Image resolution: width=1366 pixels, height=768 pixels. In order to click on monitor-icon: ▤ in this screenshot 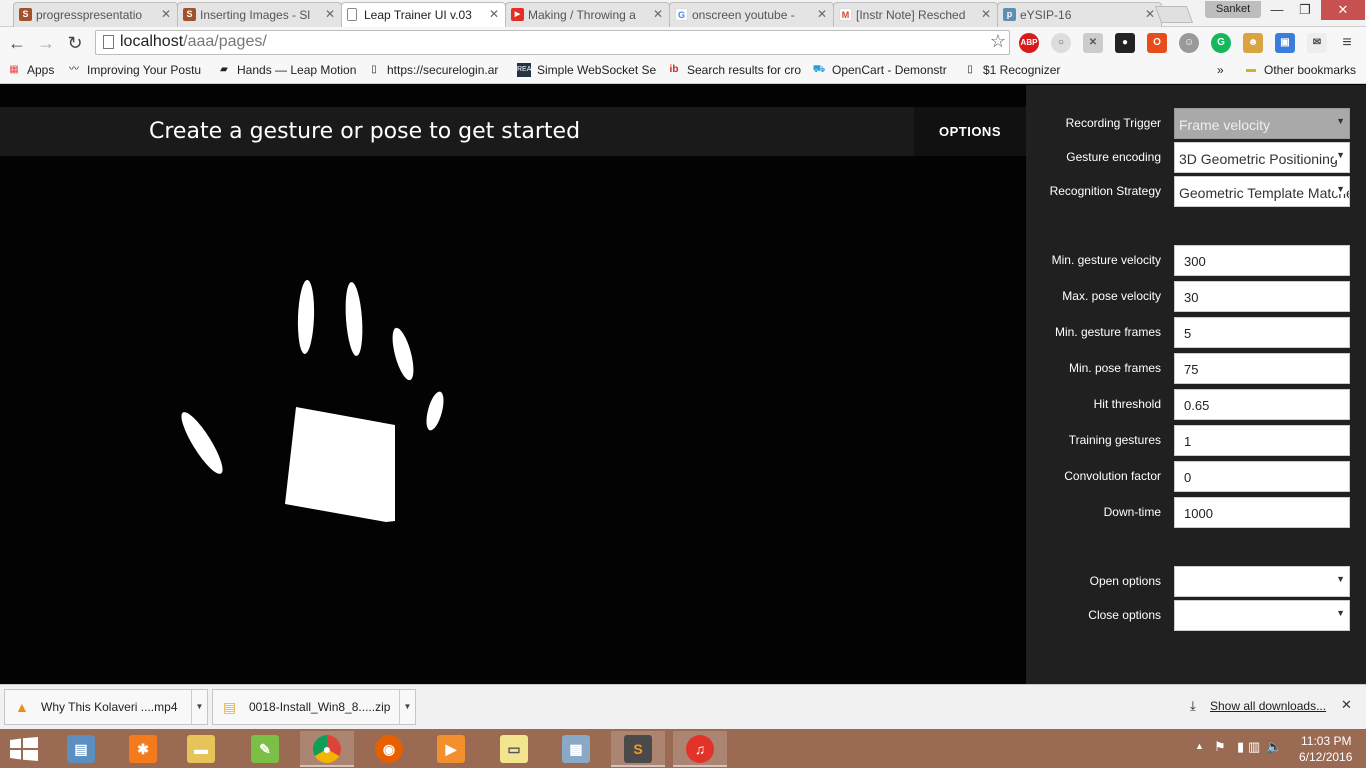, I will do `click(81, 749)`.